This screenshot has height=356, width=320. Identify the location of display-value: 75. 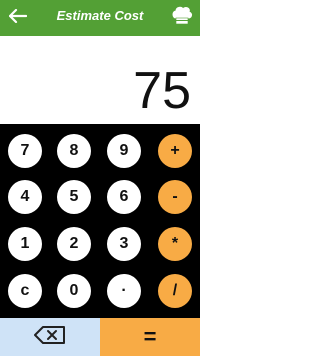
(162, 91).